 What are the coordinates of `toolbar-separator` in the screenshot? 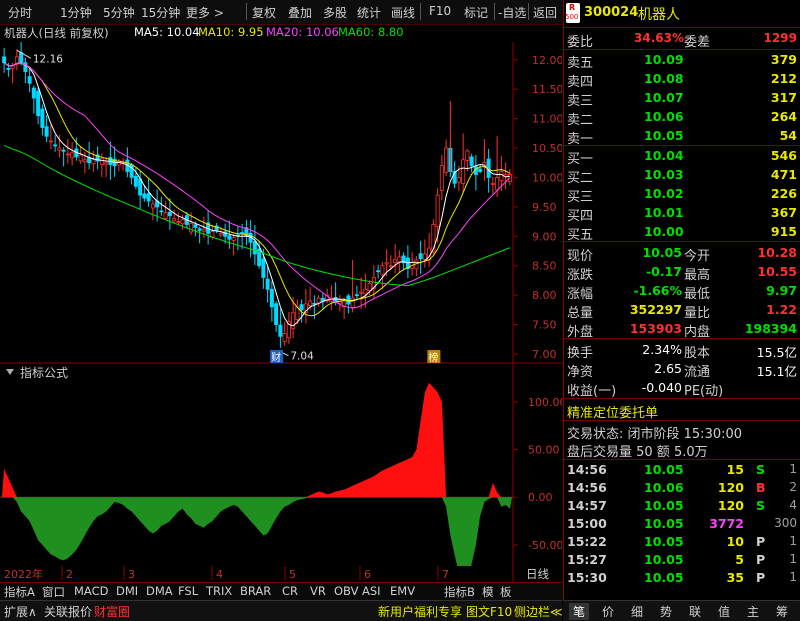 It's located at (246, 11).